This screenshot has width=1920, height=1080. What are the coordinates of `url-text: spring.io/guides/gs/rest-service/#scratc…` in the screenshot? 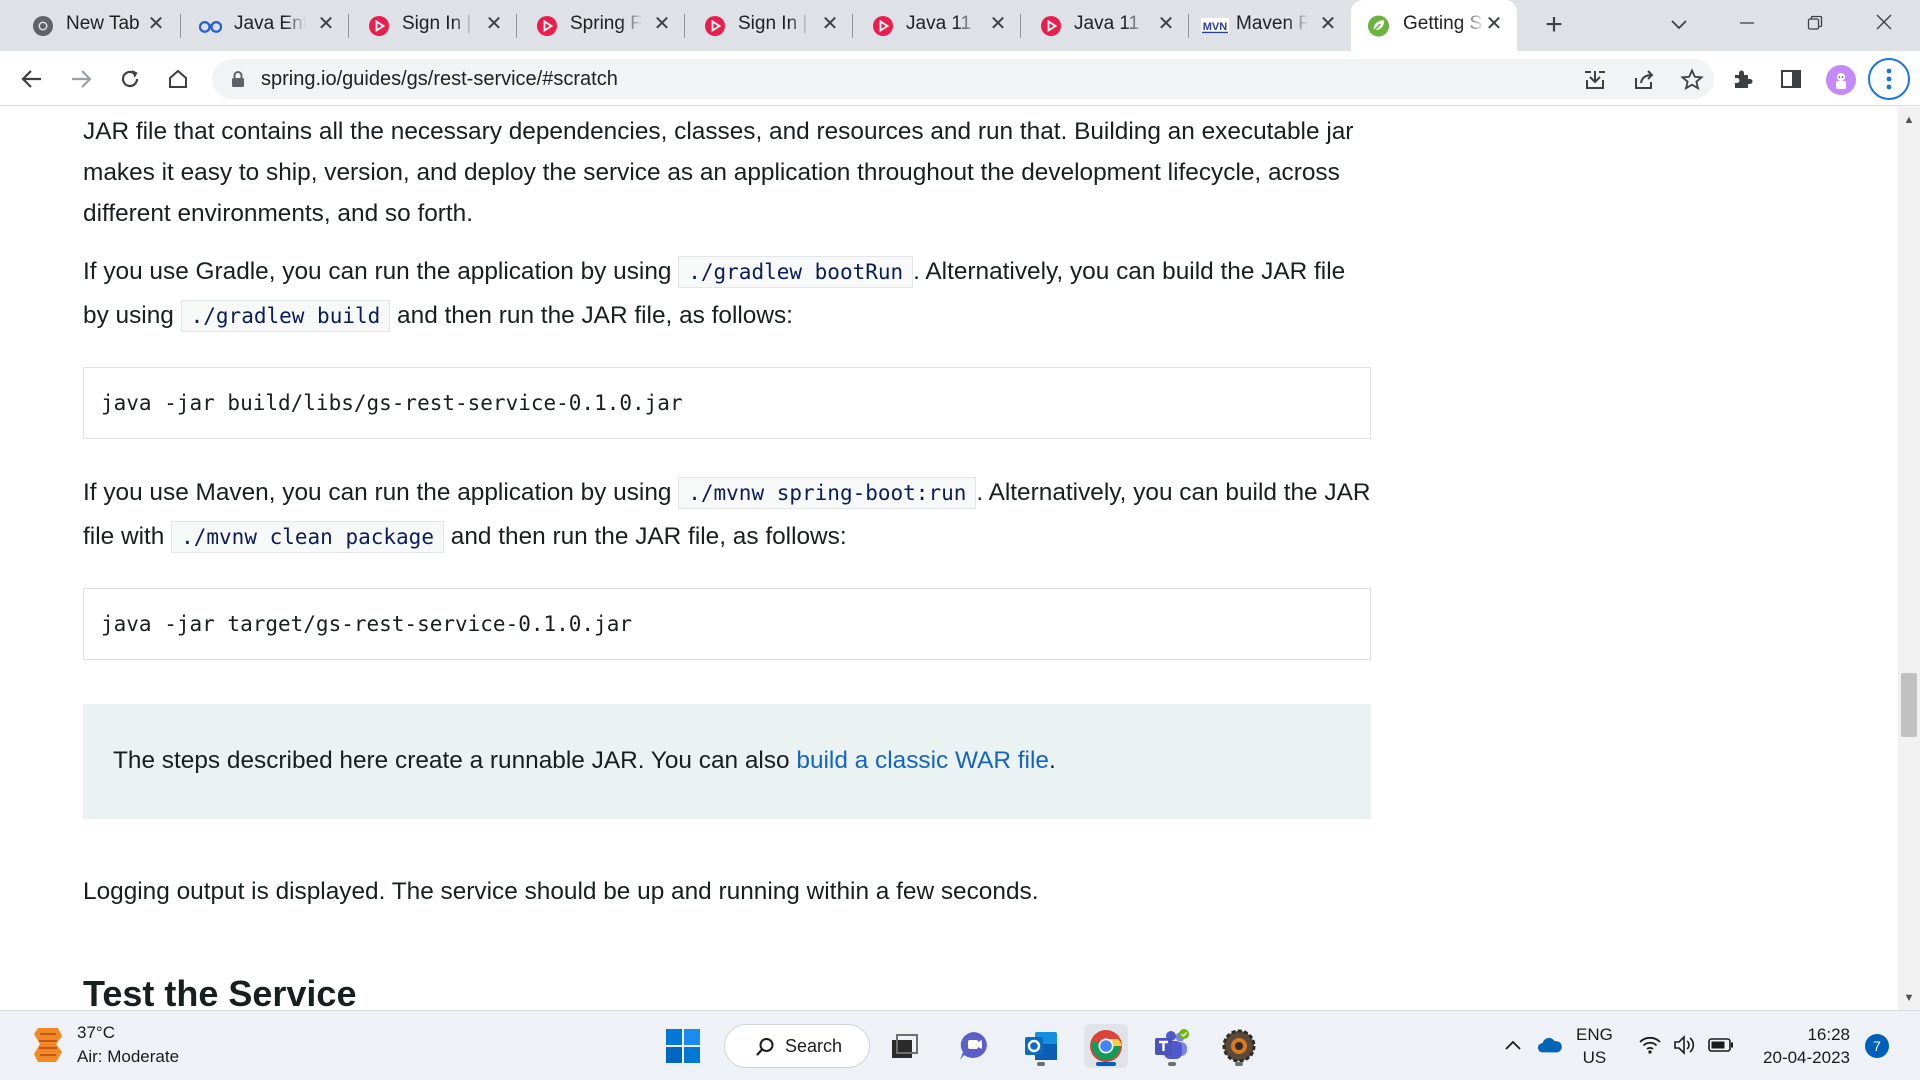 It's located at (439, 79).